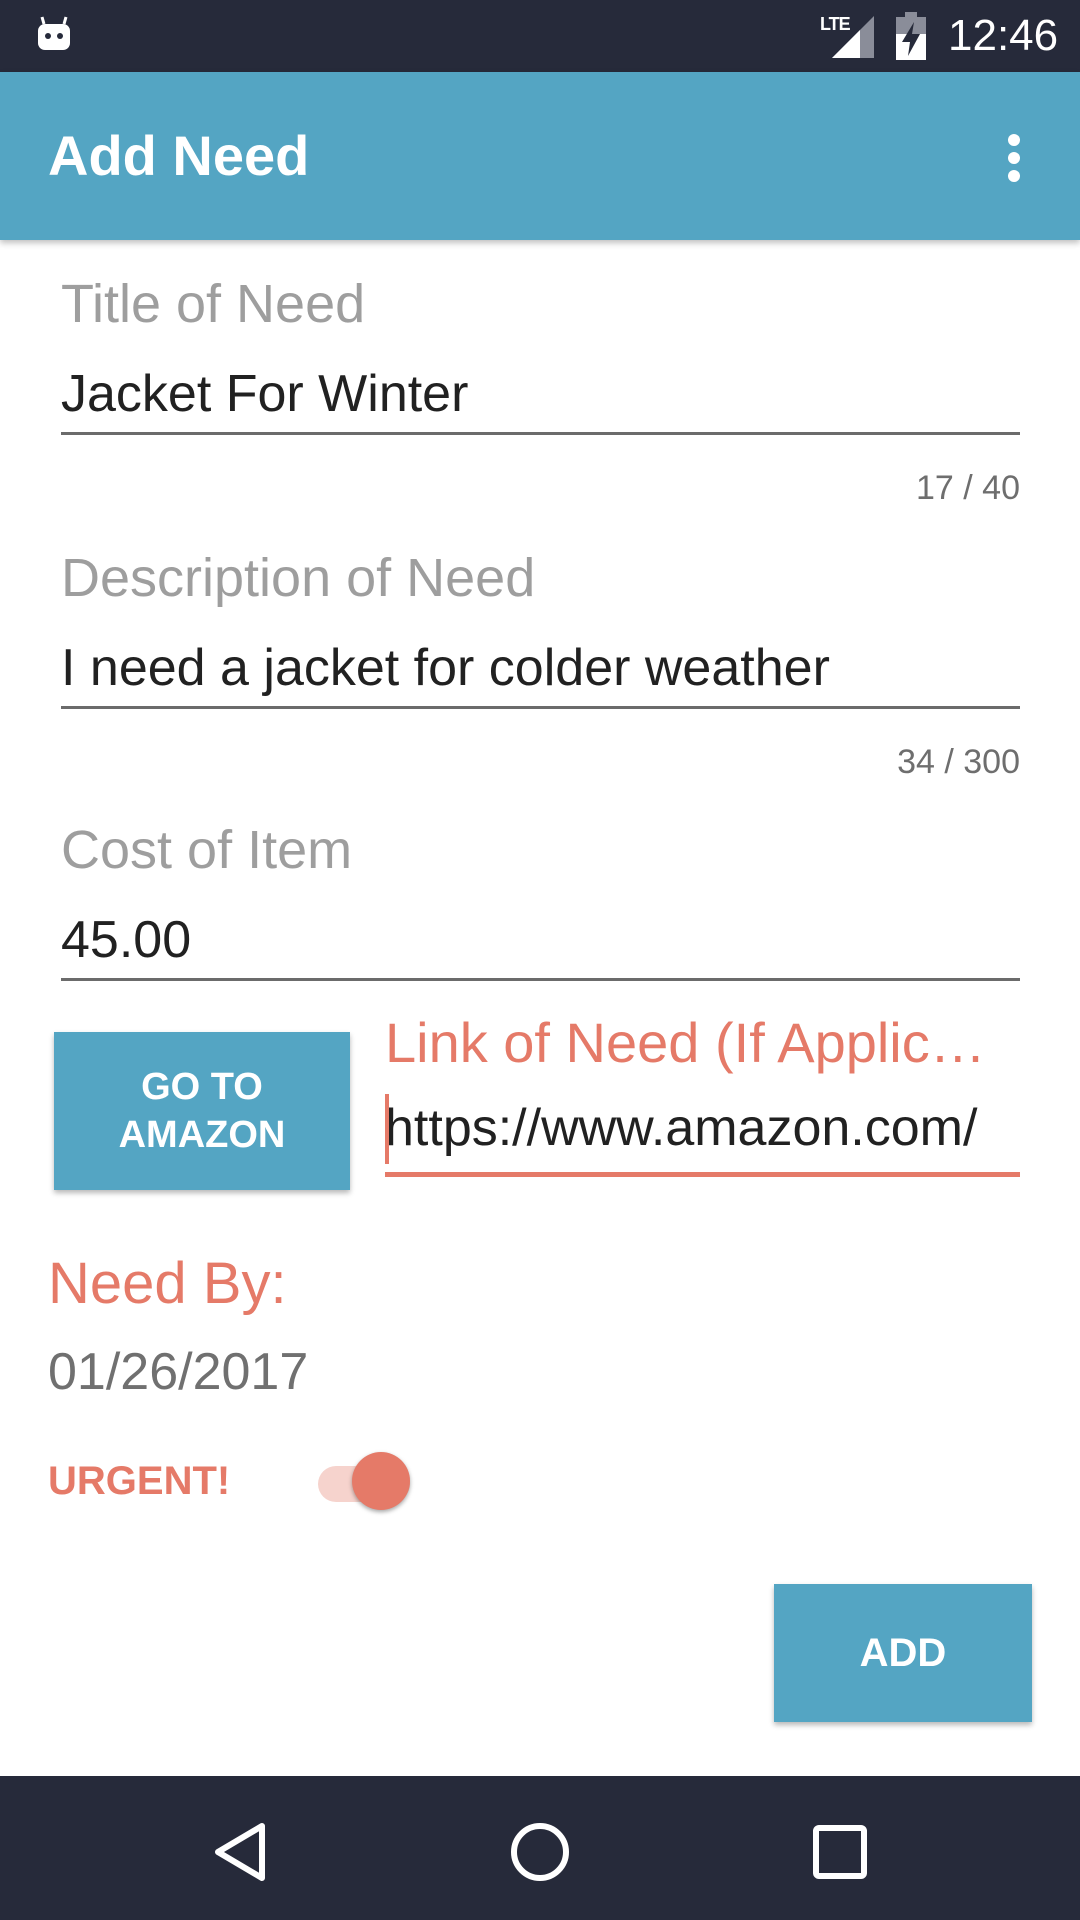 The height and width of the screenshot is (1920, 1080). Describe the element at coordinates (387, 1129) in the screenshot. I see `text-cursor` at that location.